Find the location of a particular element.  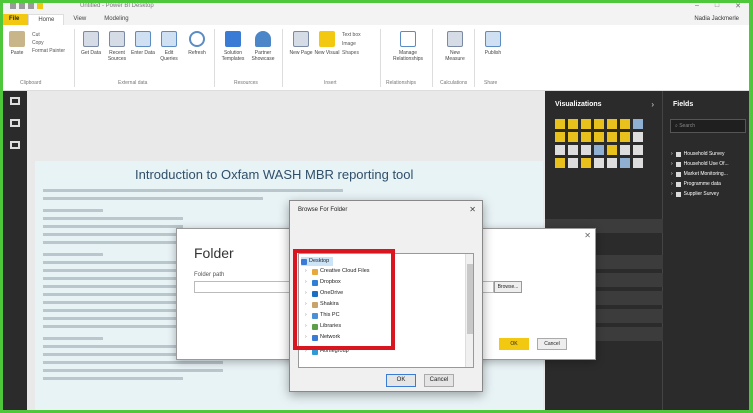

group-external-data: External data is located at coordinates (133, 83).